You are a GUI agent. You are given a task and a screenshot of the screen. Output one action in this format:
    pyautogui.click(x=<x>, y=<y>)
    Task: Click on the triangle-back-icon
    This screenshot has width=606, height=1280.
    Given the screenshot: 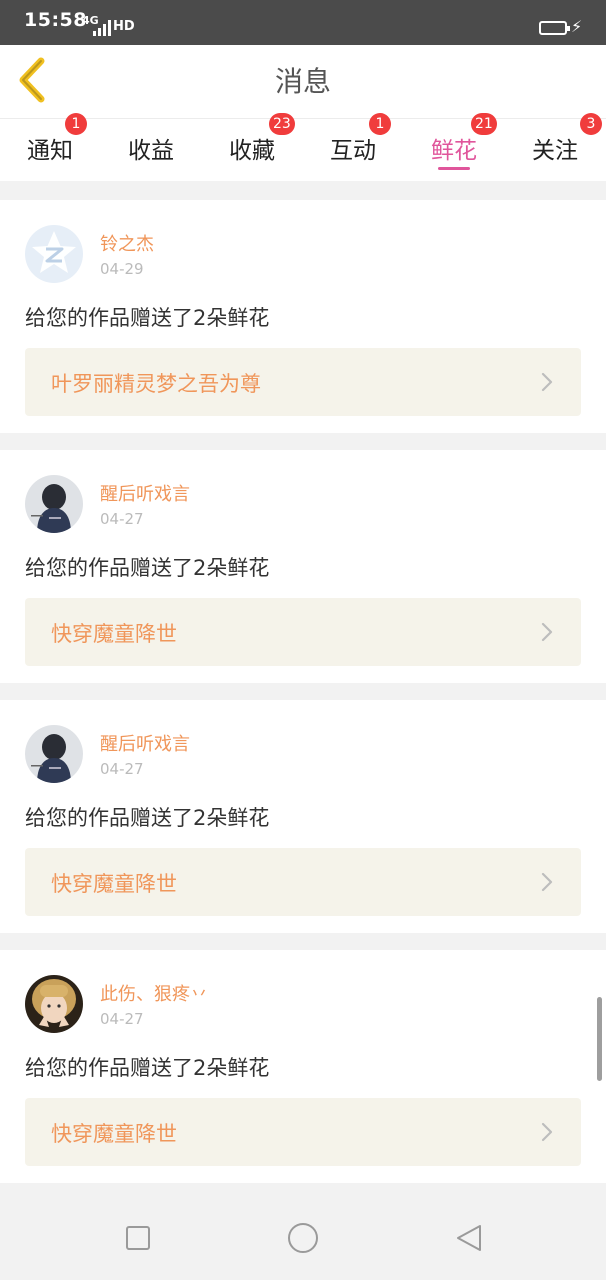 What is the action you would take?
    pyautogui.click(x=469, y=1238)
    